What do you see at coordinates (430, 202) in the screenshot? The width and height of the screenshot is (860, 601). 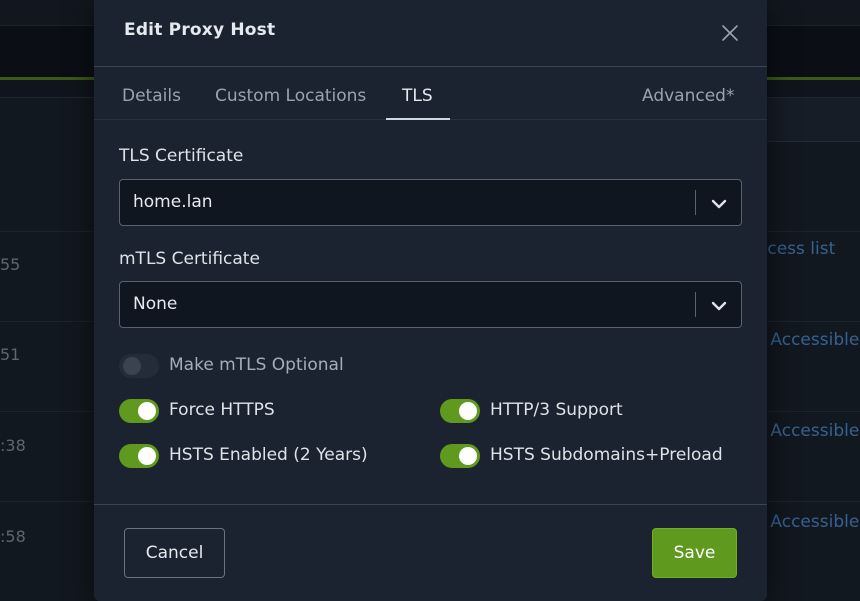 I see `tls-certificate-select: home.lan` at bounding box center [430, 202].